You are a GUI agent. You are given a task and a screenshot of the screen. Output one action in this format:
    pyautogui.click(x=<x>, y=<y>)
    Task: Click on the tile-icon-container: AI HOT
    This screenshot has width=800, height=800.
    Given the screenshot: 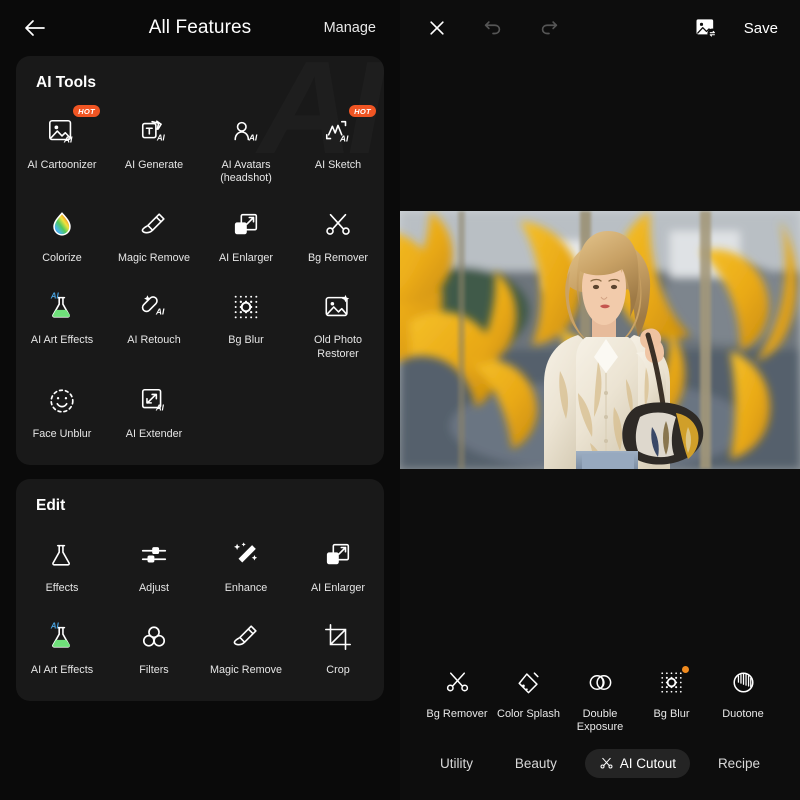 What is the action you would take?
    pyautogui.click(x=347, y=127)
    